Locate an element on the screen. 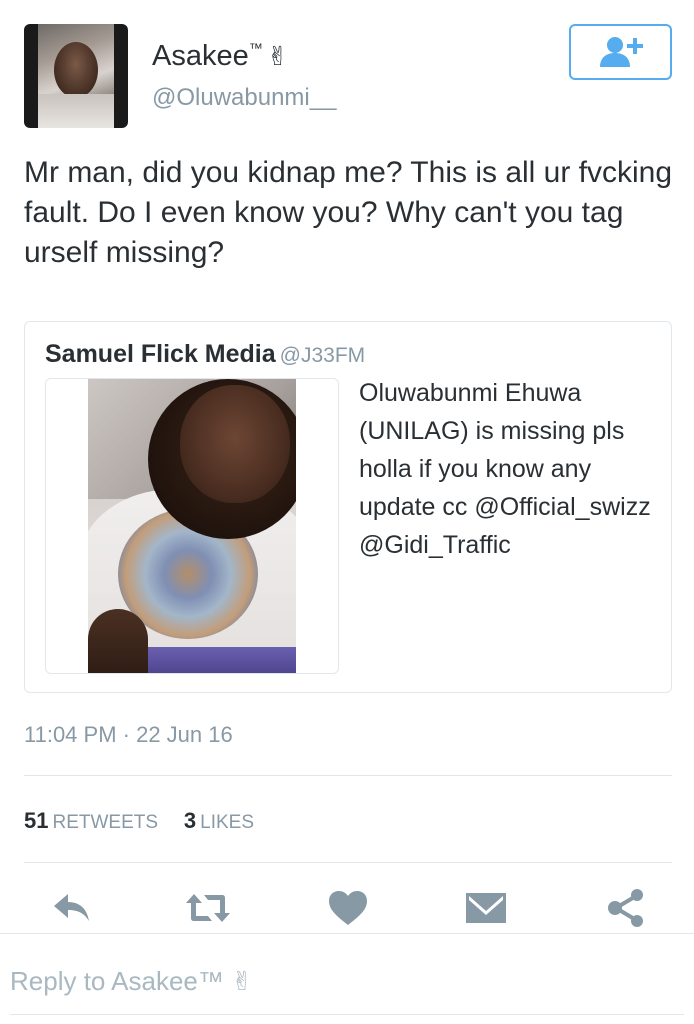  quoted-author-handle: @J33FM is located at coordinates (322, 355).